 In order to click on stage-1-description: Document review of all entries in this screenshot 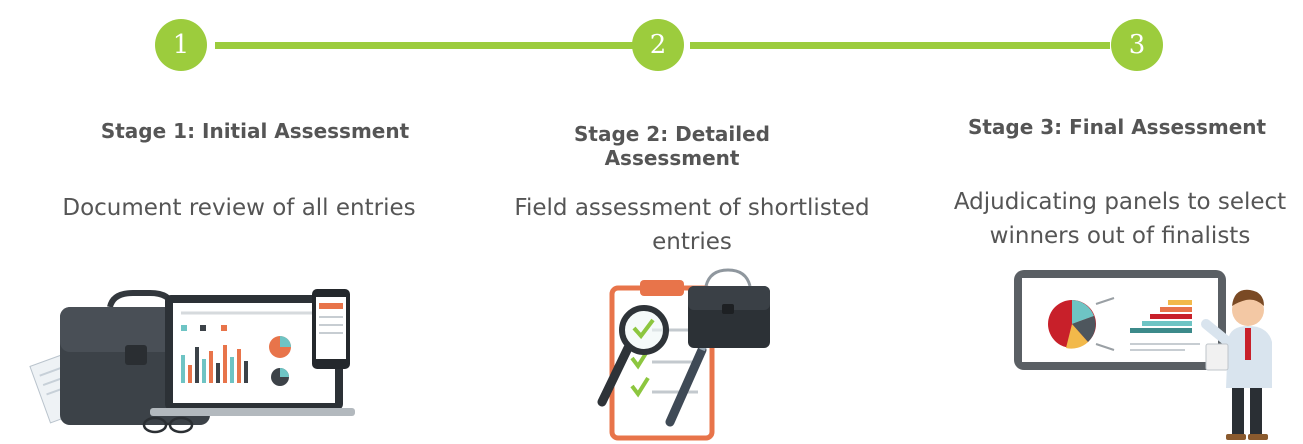, I will do `click(239, 208)`.